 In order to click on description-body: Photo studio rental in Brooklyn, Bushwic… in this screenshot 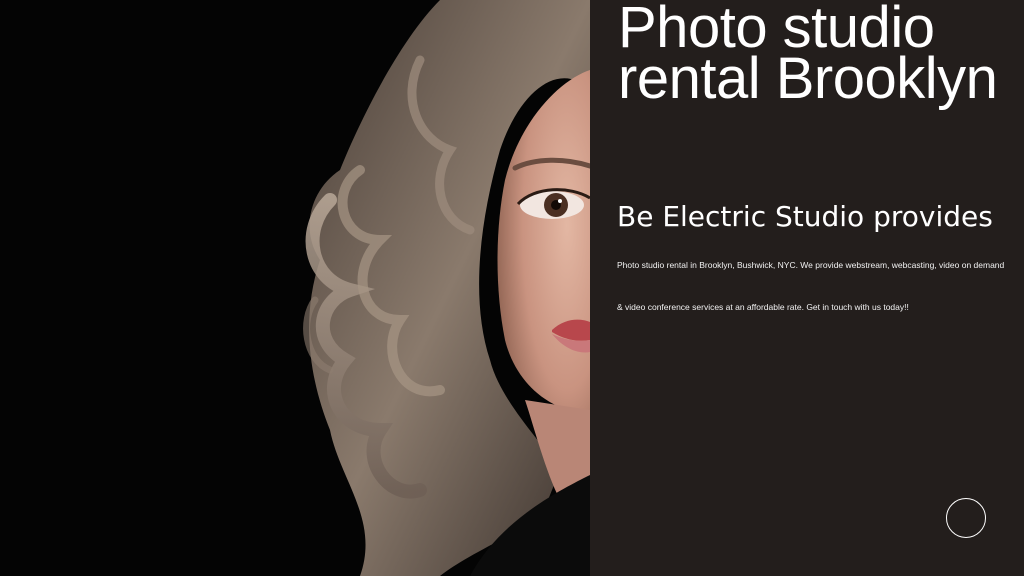, I will do `click(811, 286)`.